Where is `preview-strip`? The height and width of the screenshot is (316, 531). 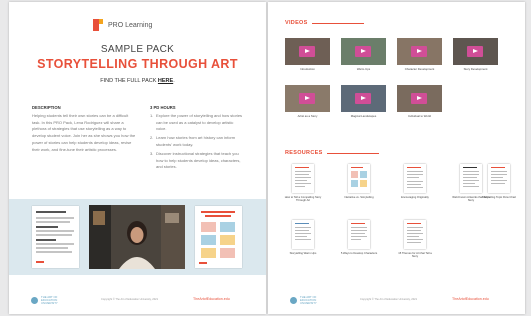 preview-strip is located at coordinates (137, 237).